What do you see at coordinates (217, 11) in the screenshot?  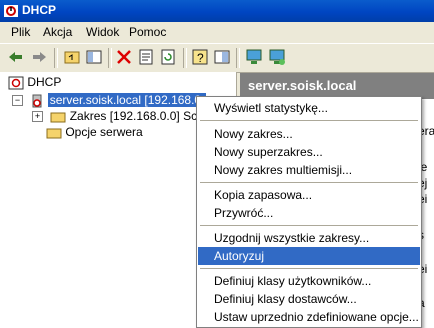 I see `title-bar: DHCP` at bounding box center [217, 11].